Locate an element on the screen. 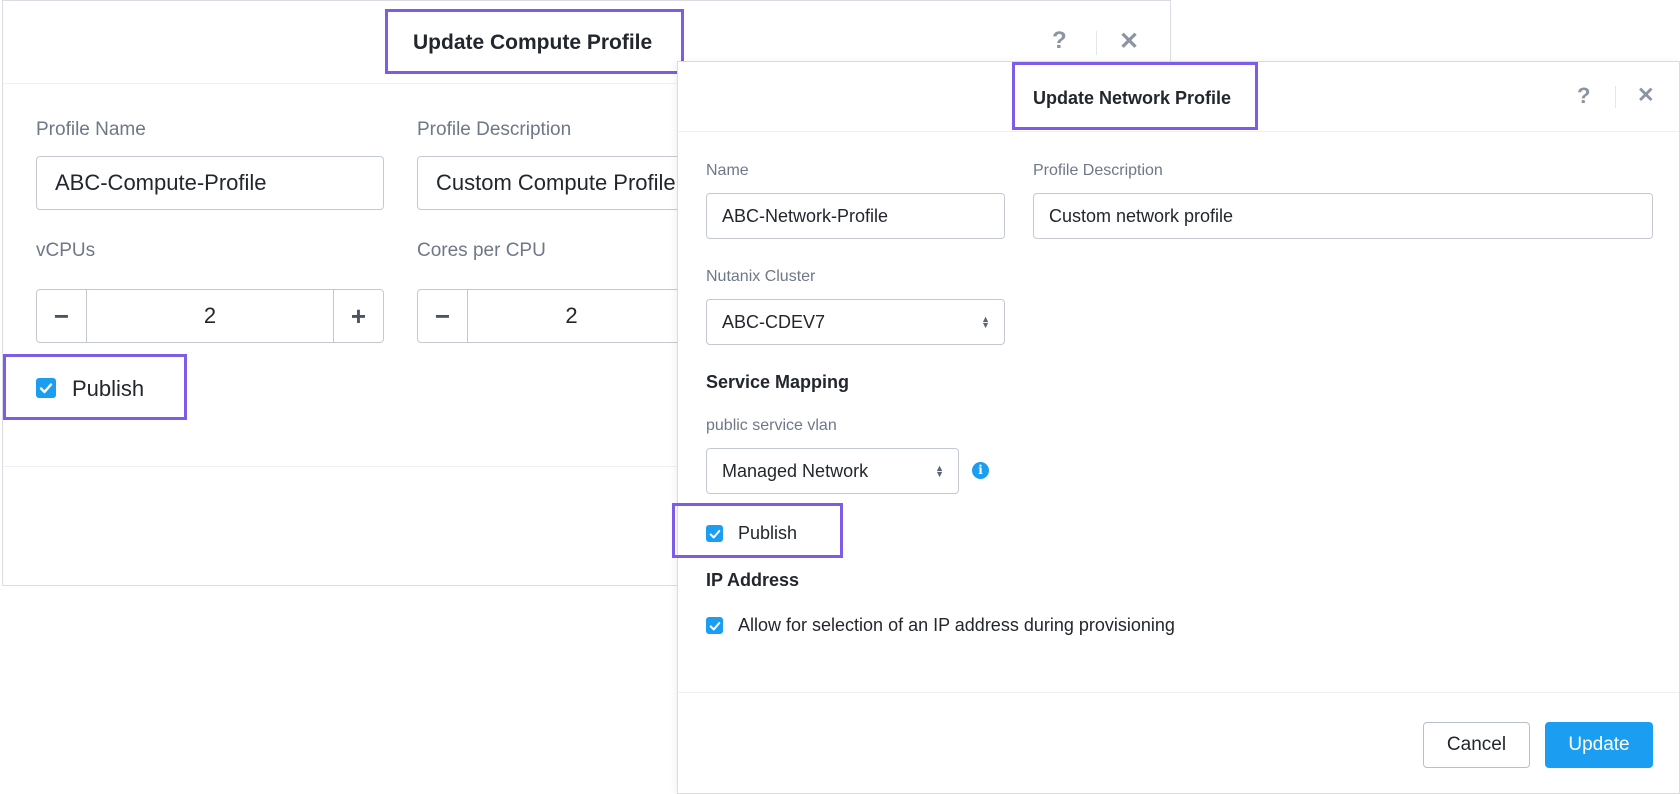 The width and height of the screenshot is (1680, 794). name-label: Name is located at coordinates (727, 170).